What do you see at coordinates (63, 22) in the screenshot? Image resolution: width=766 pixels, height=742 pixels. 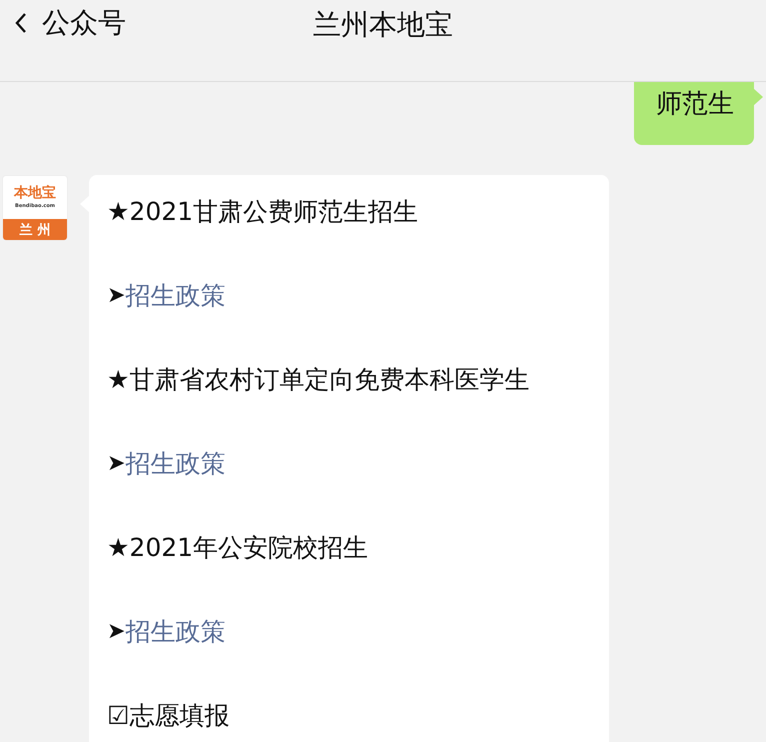 I see `back-button: 公众号` at bounding box center [63, 22].